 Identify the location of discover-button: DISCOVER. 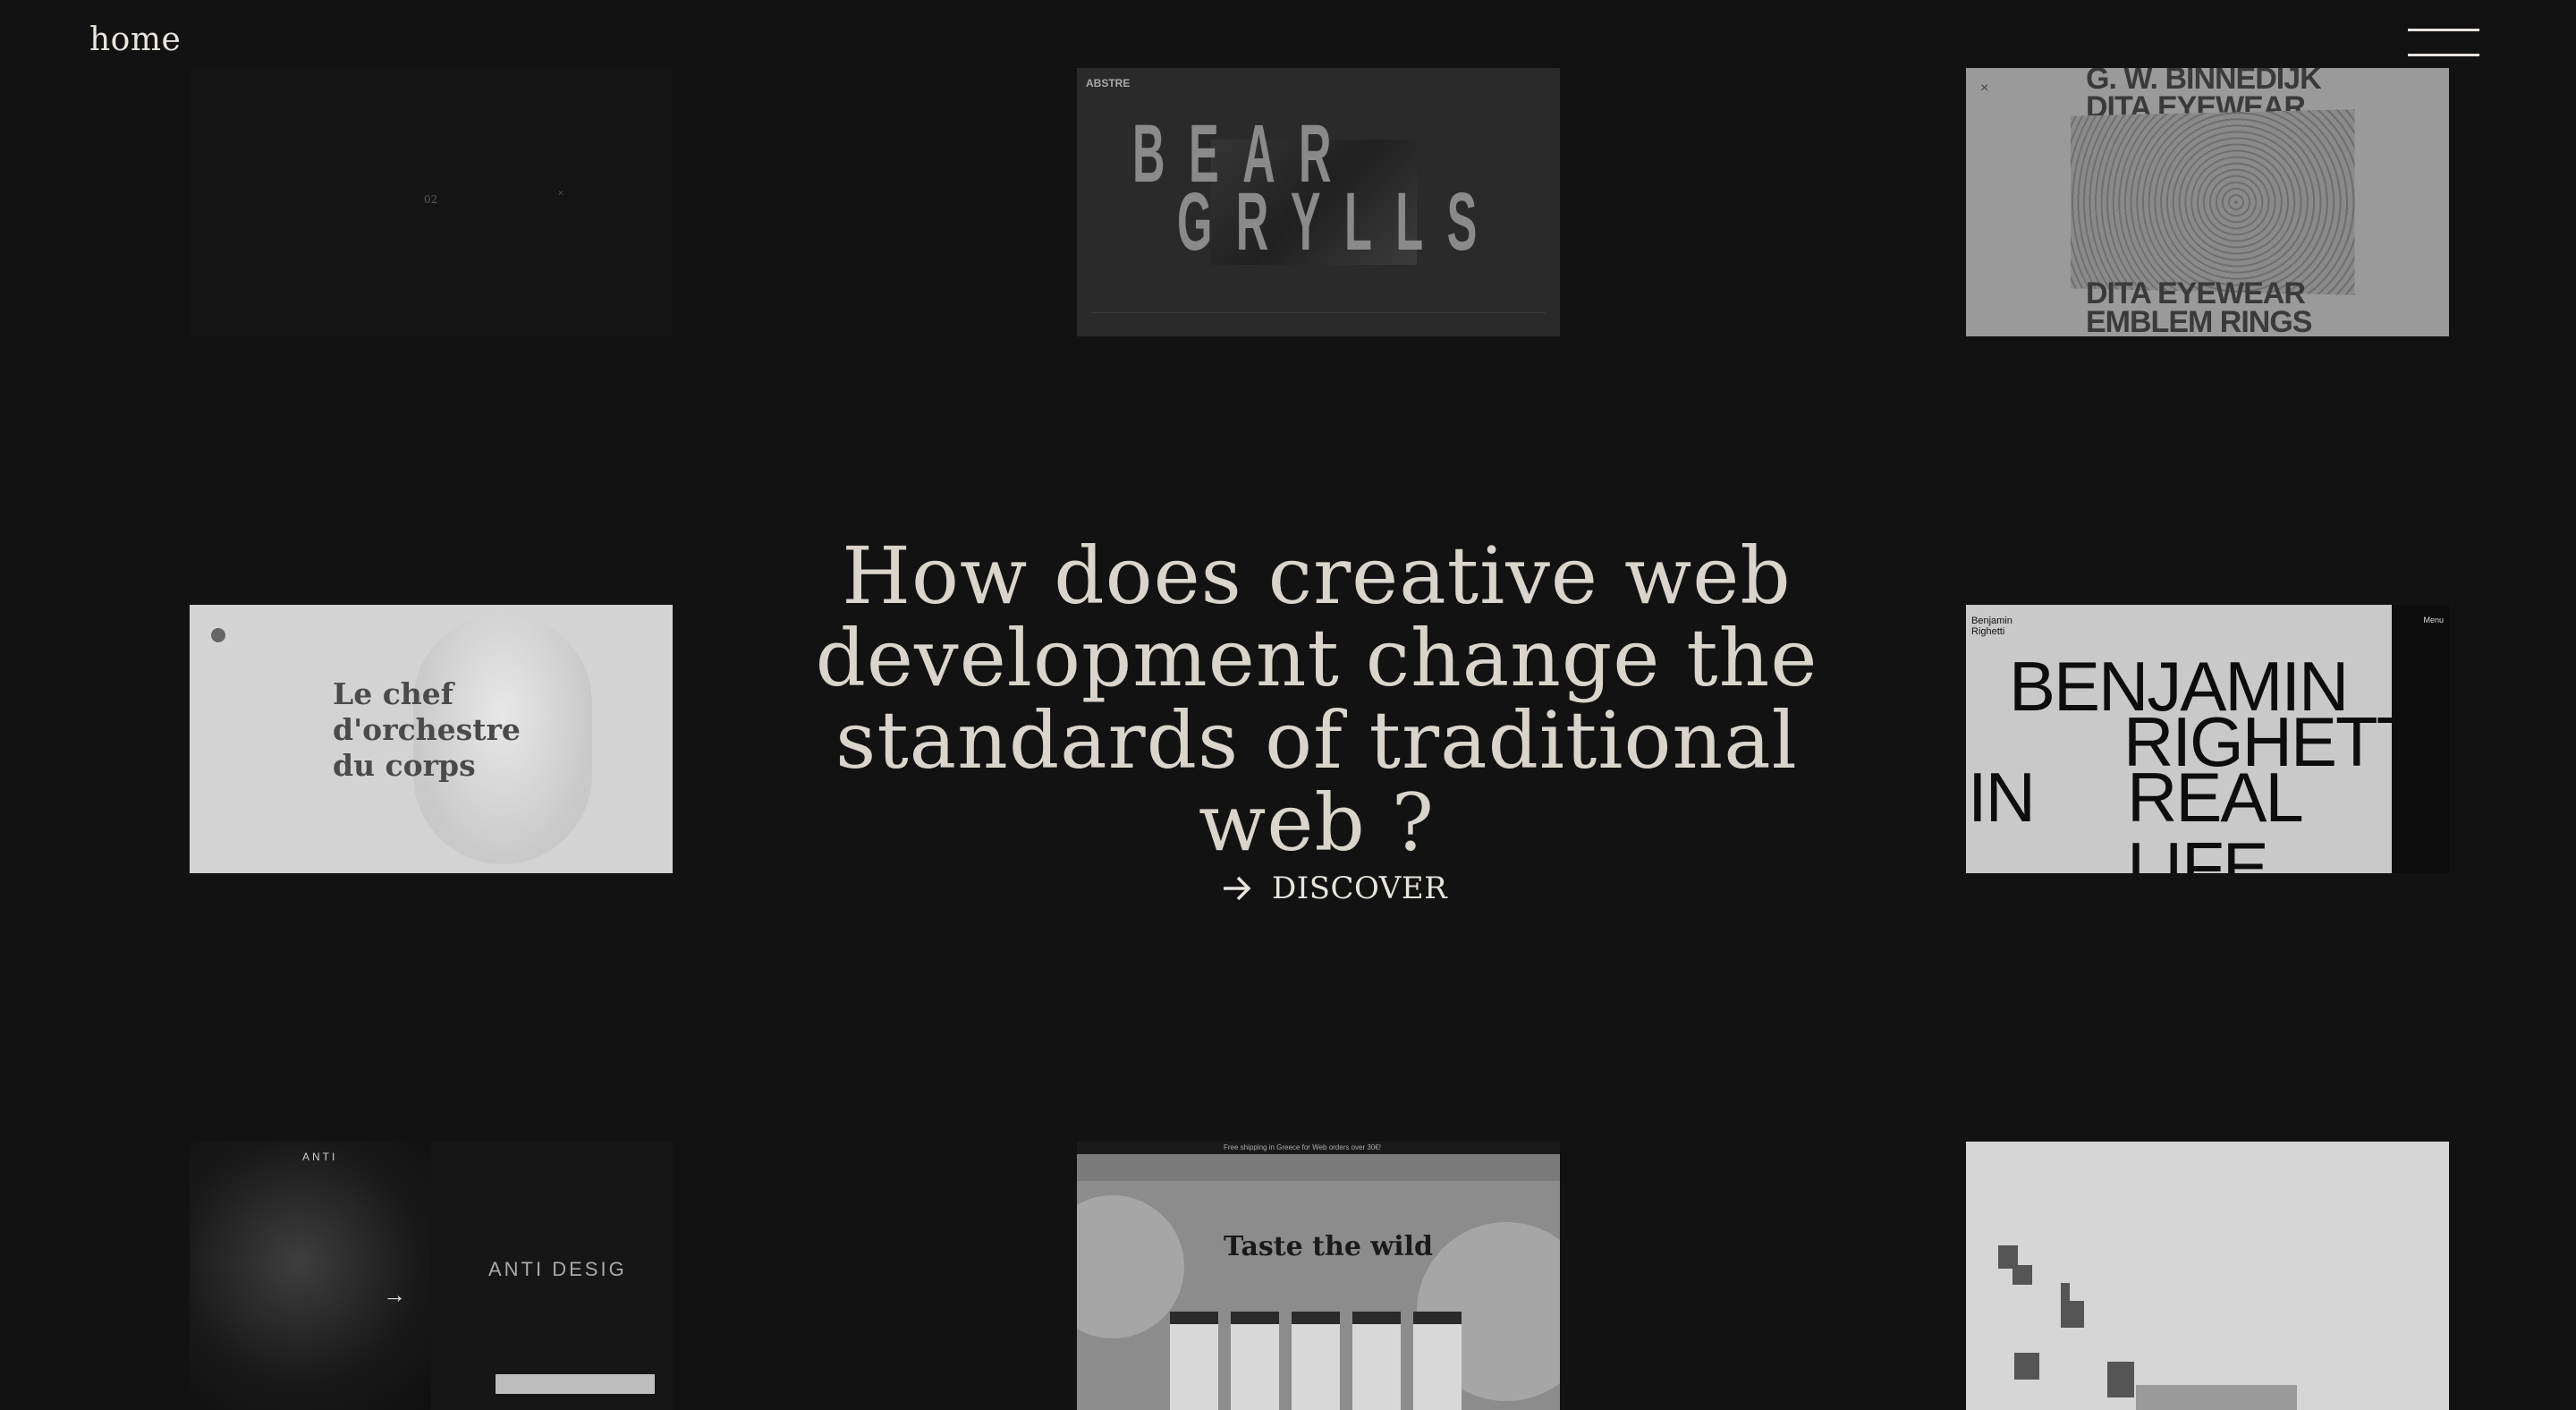
(1333, 889).